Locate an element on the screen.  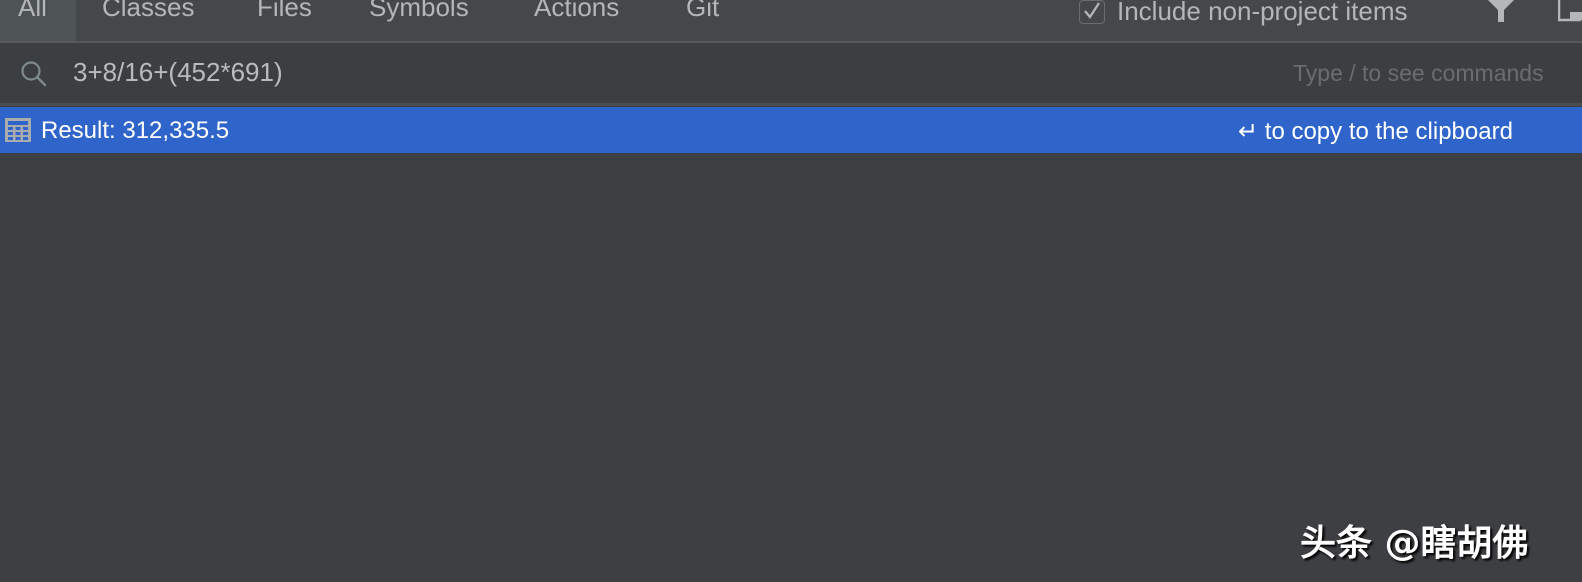
search-hint: Type / to see commands is located at coordinates (1418, 73).